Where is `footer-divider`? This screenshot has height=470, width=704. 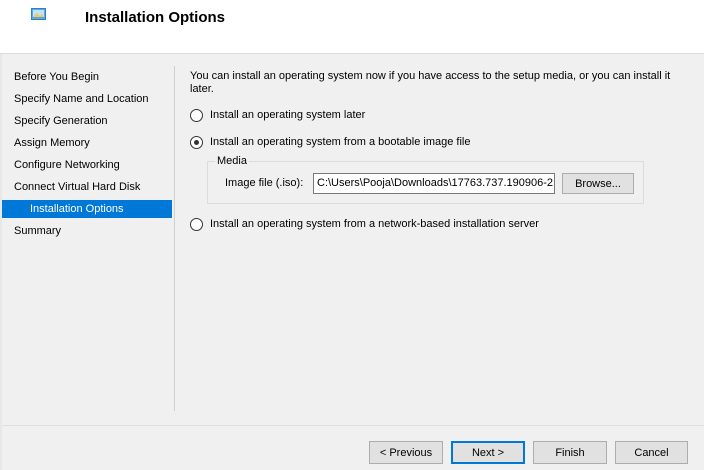 footer-divider is located at coordinates (353, 425).